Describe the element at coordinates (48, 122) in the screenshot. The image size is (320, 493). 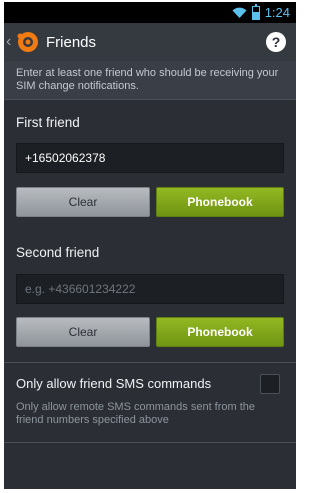
I see `first-friend-label: First friend` at that location.